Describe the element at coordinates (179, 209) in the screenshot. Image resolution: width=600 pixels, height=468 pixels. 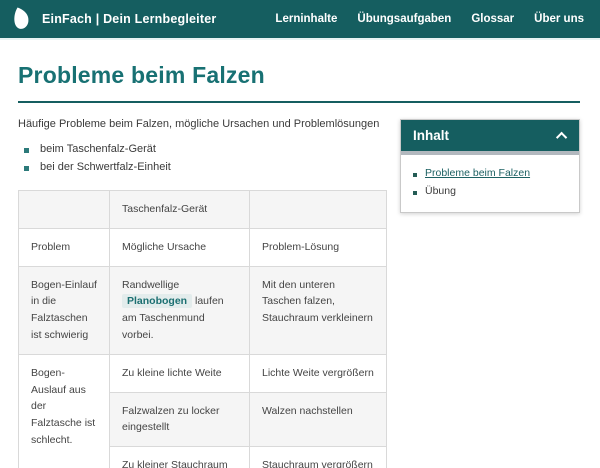
I see `group-header-cell: Taschenfalz-Gerät` at that location.